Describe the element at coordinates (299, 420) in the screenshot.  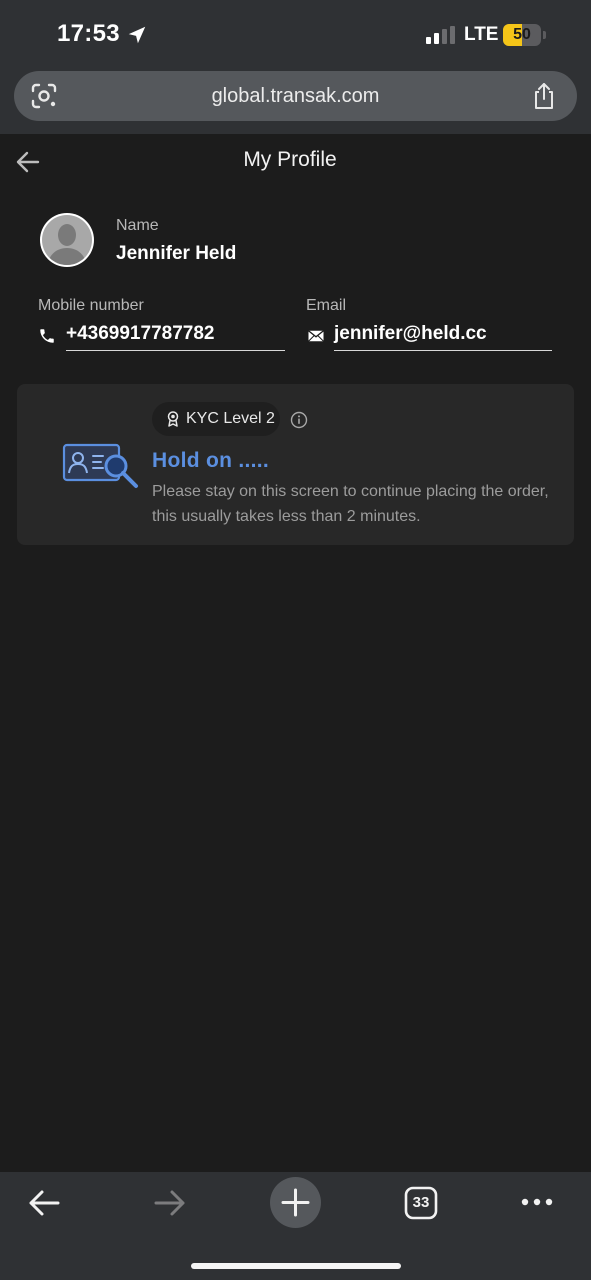
I see `info-icon` at that location.